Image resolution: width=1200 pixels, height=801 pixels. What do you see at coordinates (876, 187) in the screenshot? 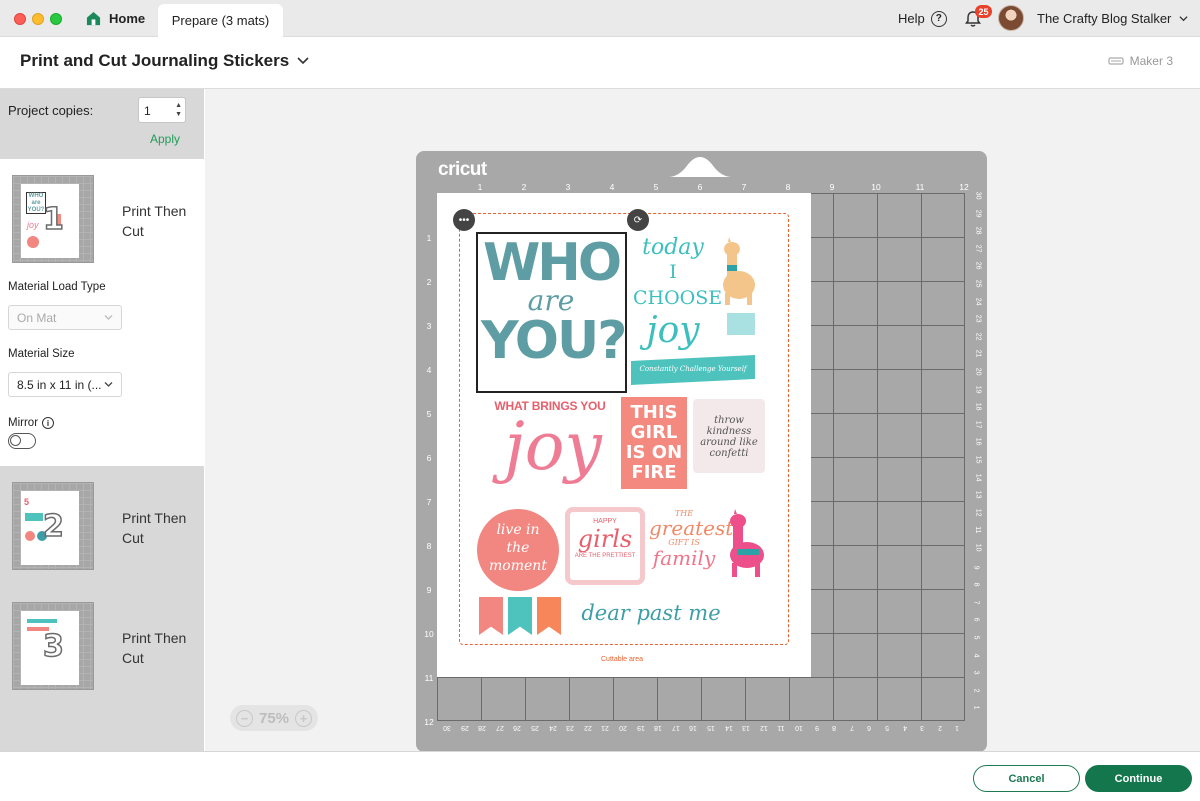
I see `ruler-tick-label: 10` at bounding box center [876, 187].